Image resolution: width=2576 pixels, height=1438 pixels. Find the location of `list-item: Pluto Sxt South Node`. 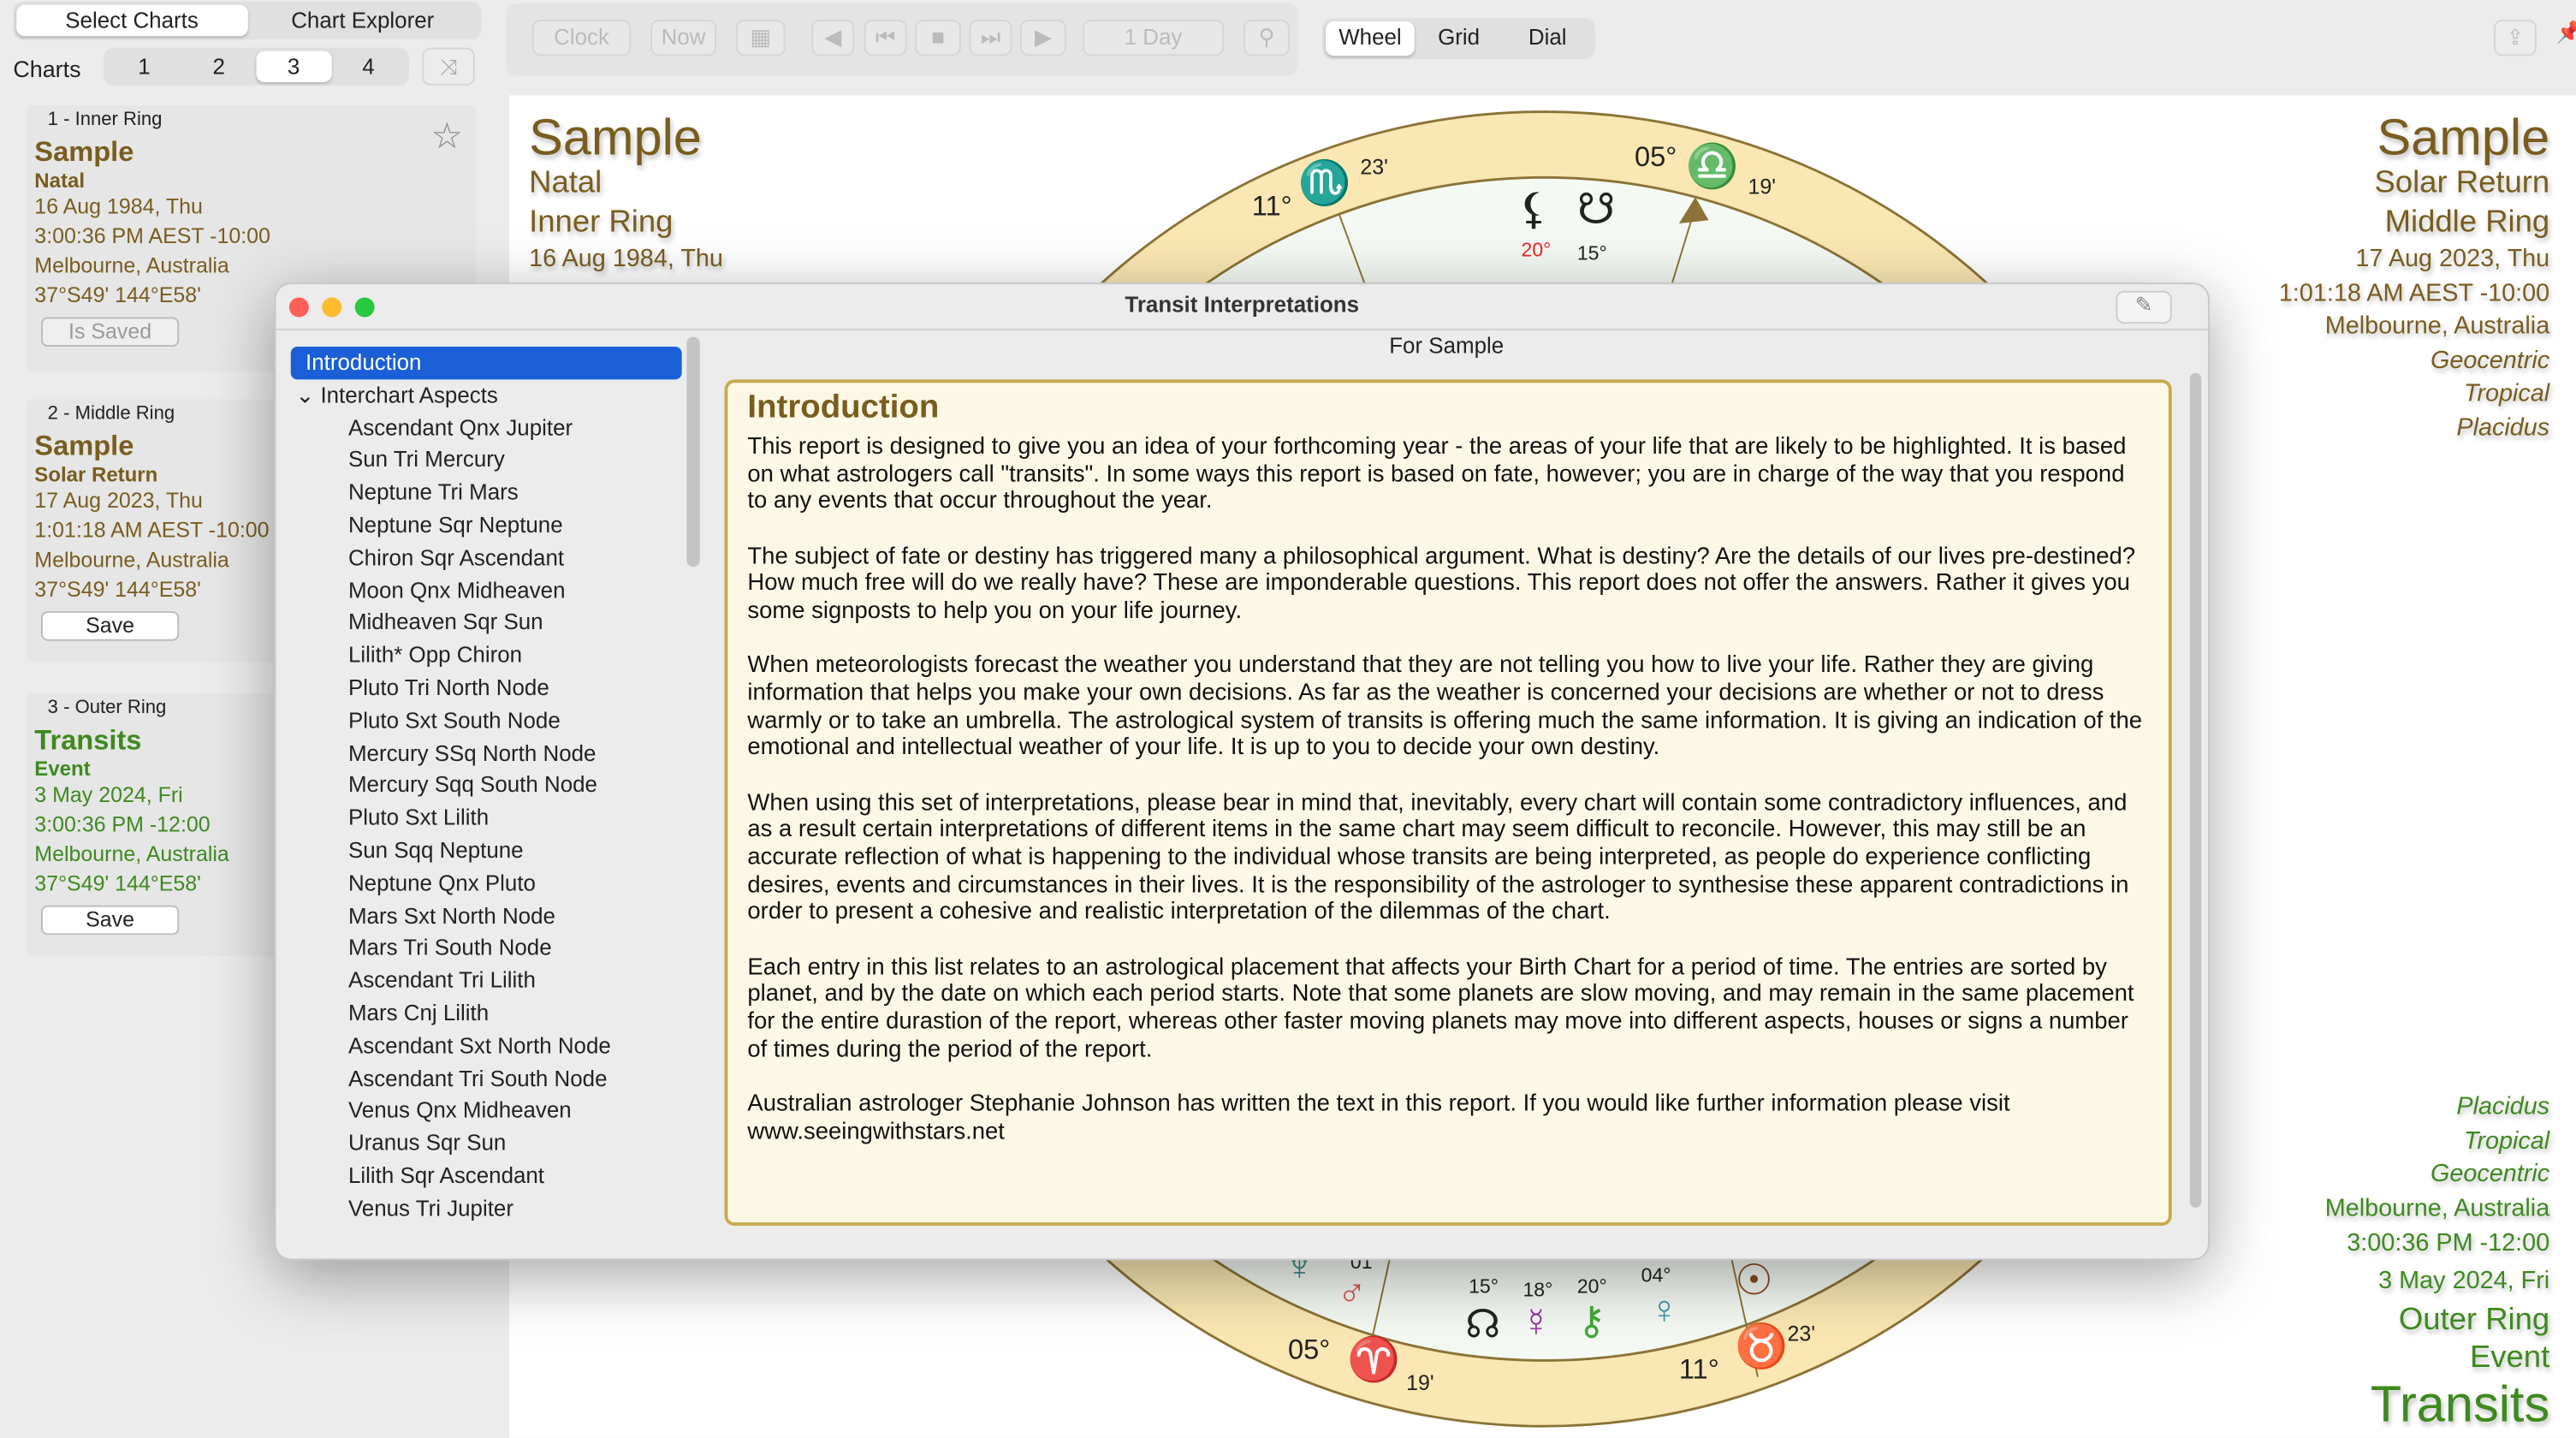

list-item: Pluto Sxt South Node is located at coordinates (486, 720).